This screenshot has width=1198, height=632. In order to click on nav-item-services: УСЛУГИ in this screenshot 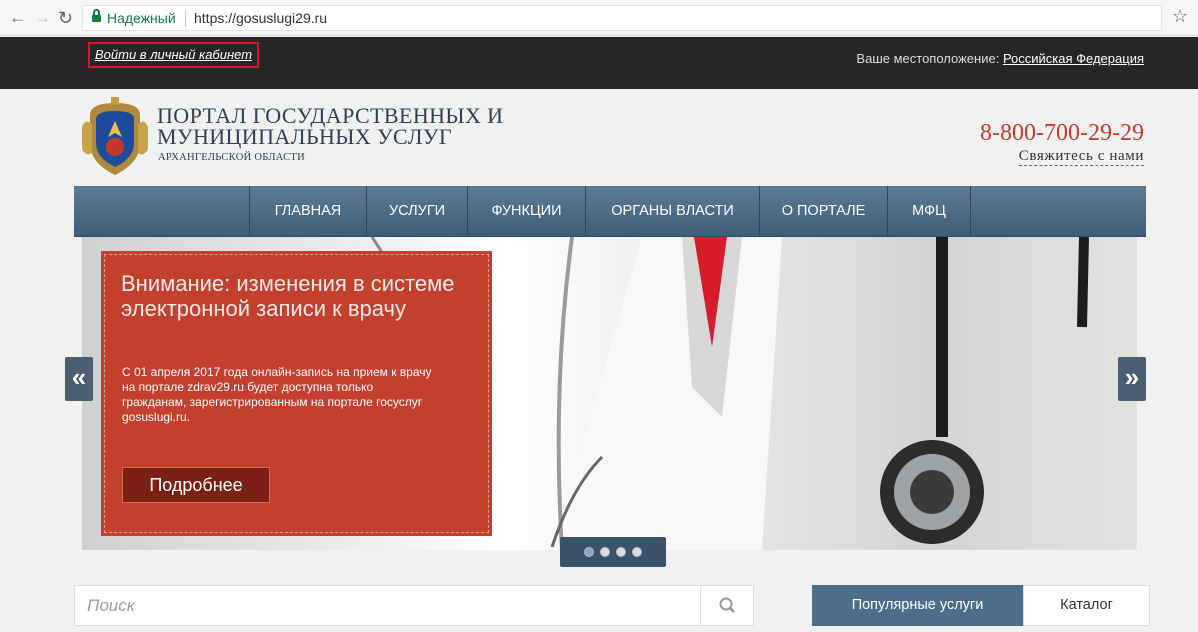, I will do `click(416, 211)`.